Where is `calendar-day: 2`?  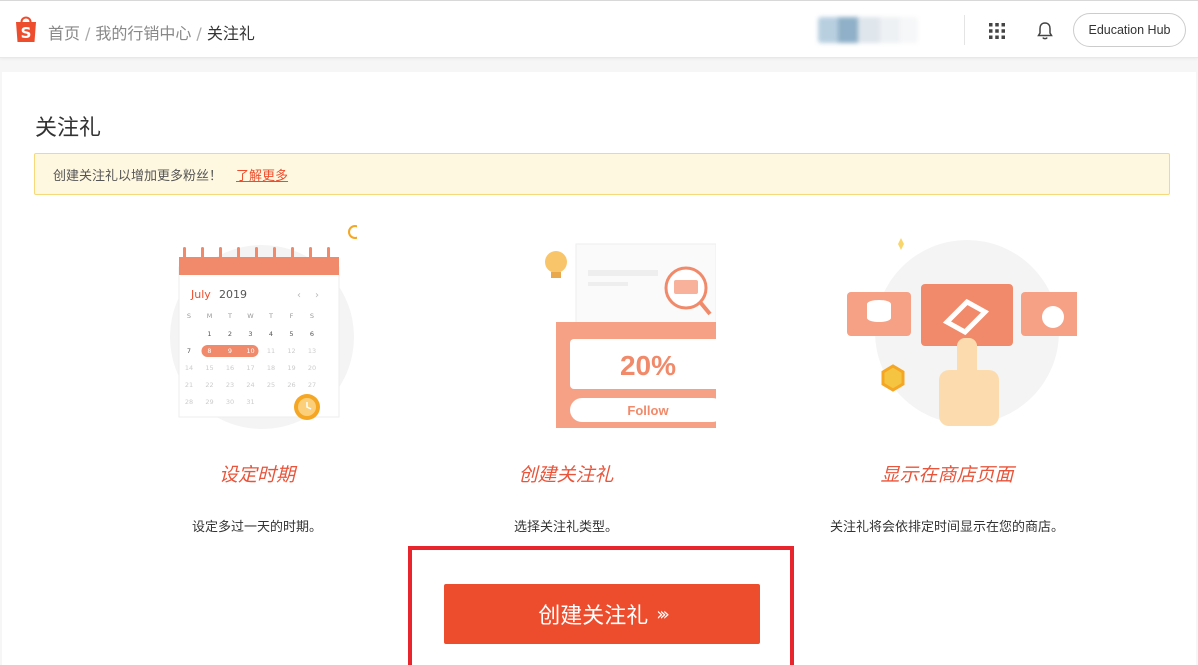
calendar-day: 2 is located at coordinates (230, 334).